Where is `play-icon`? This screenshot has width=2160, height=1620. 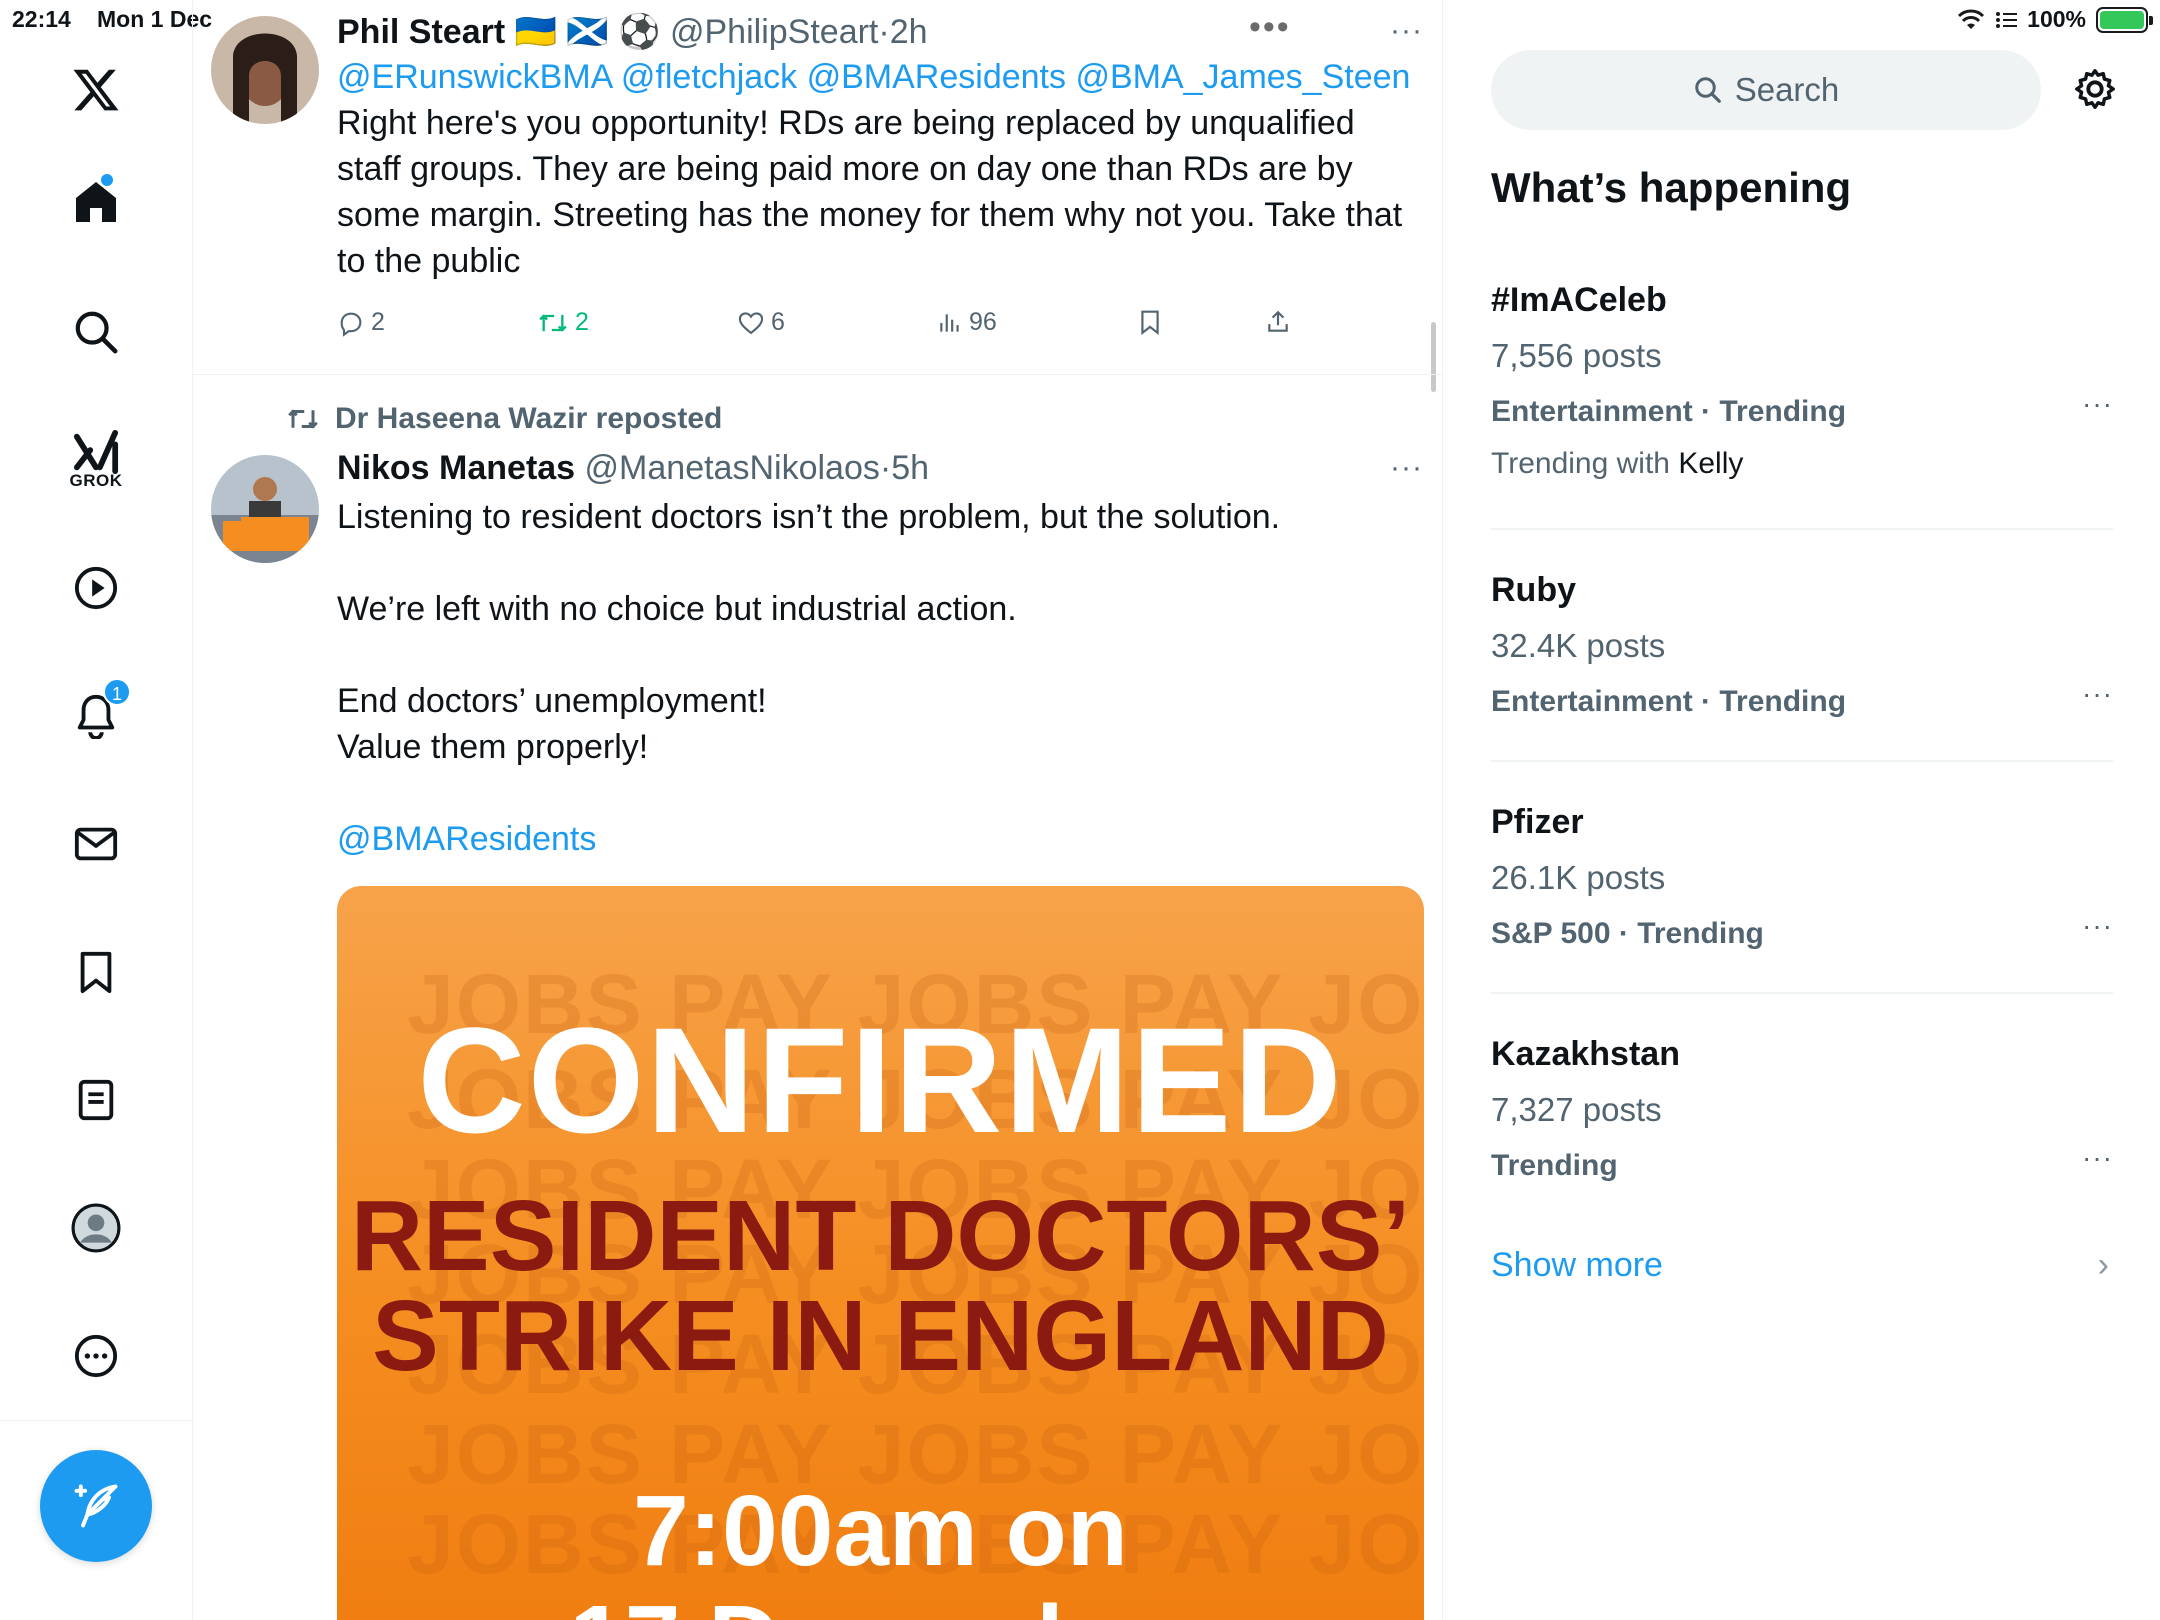 play-icon is located at coordinates (96, 588).